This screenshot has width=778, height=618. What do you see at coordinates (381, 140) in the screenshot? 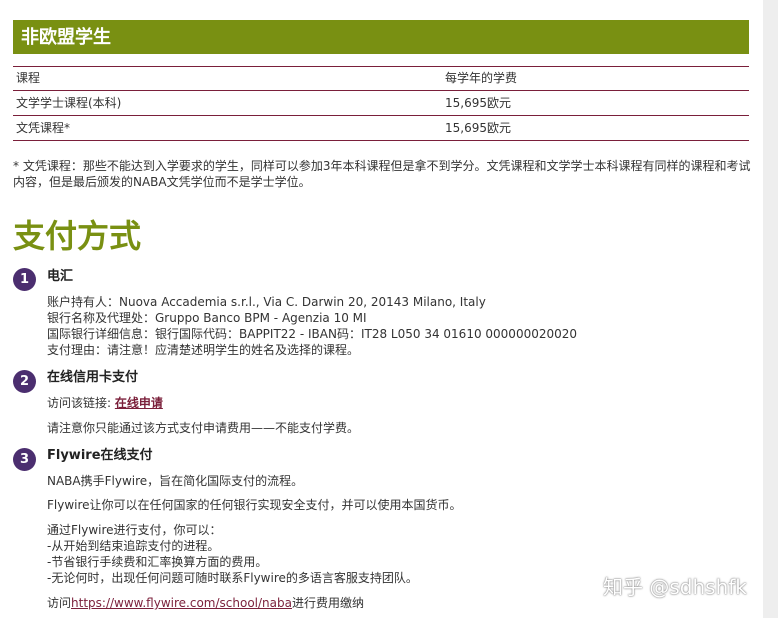
I see `table-bottom-rule` at bounding box center [381, 140].